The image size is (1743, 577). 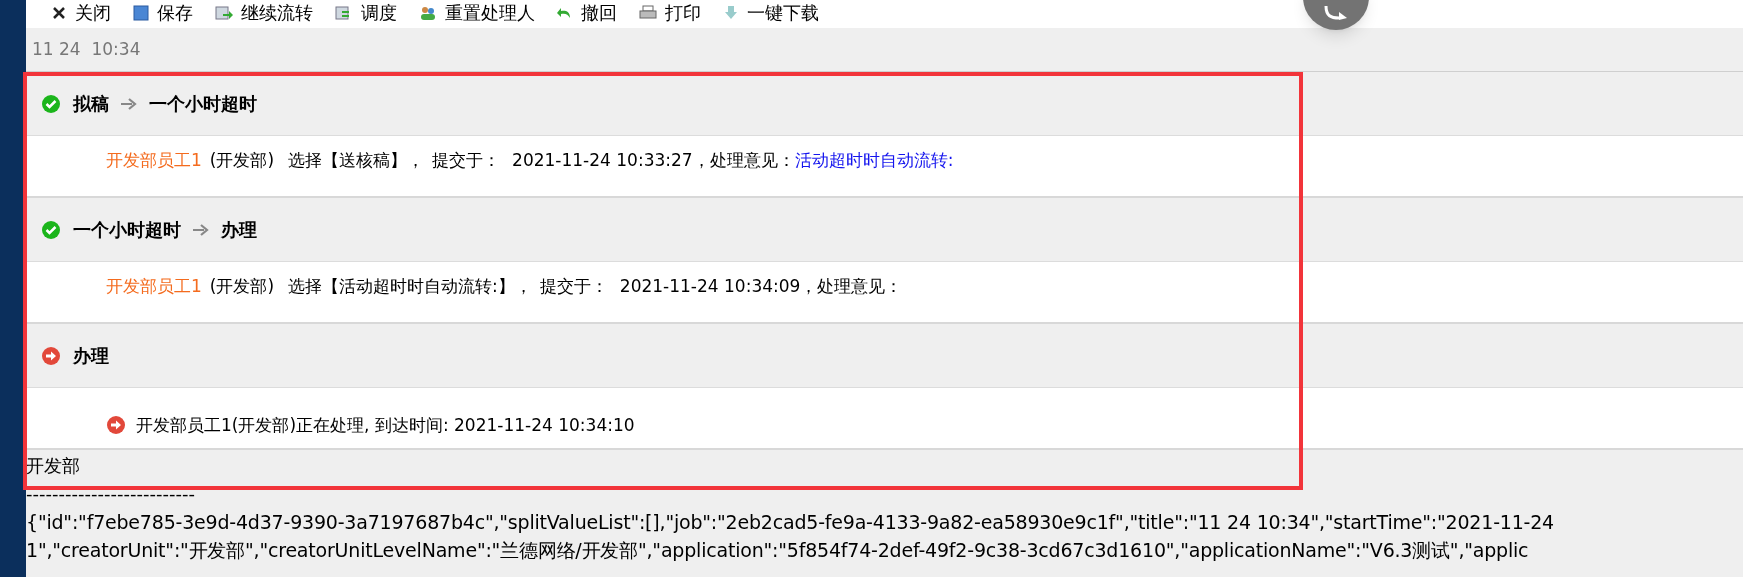 I want to click on json-text: 1","creatorUnit":"开发部","creatorUnitLevelName":"兰德网络/开发部","application":"5f854f74-2def-49f2-9c38-3cd67c3d1610","applicationName":"V6.3测试","applic, so click(x=777, y=550).